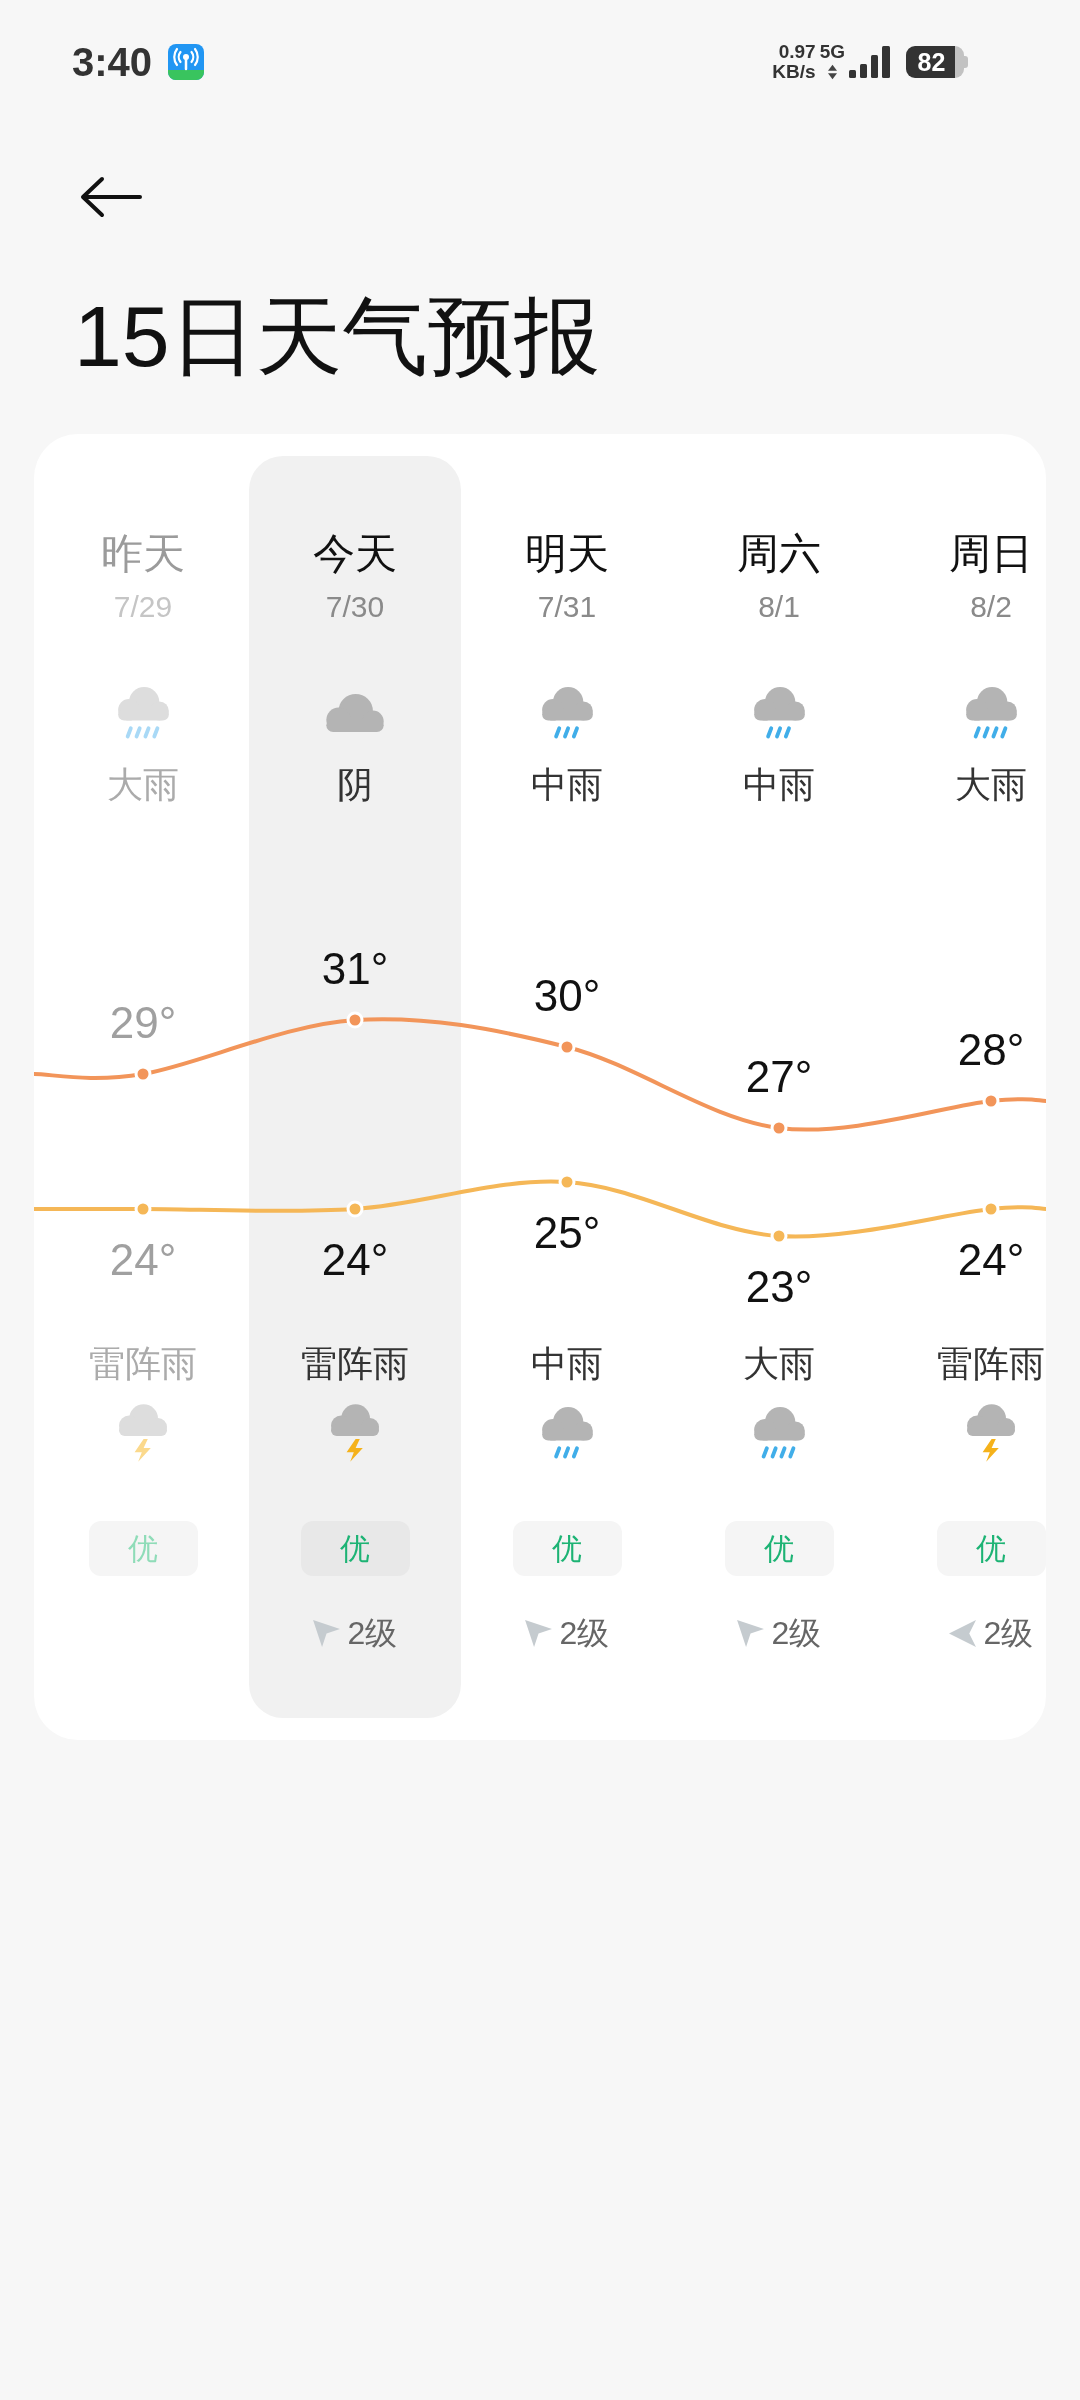 The height and width of the screenshot is (2400, 1080). What do you see at coordinates (143, 554) in the screenshot?
I see `day-name: 昨天` at bounding box center [143, 554].